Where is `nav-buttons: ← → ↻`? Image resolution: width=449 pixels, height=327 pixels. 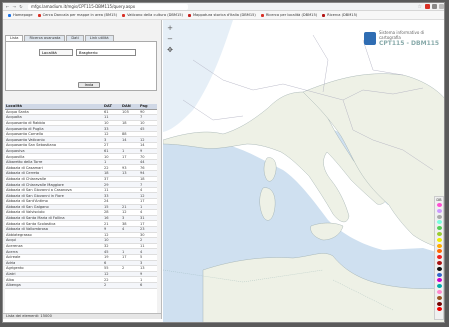 nav-buttons: ← → ↻ is located at coordinates (15, 6).